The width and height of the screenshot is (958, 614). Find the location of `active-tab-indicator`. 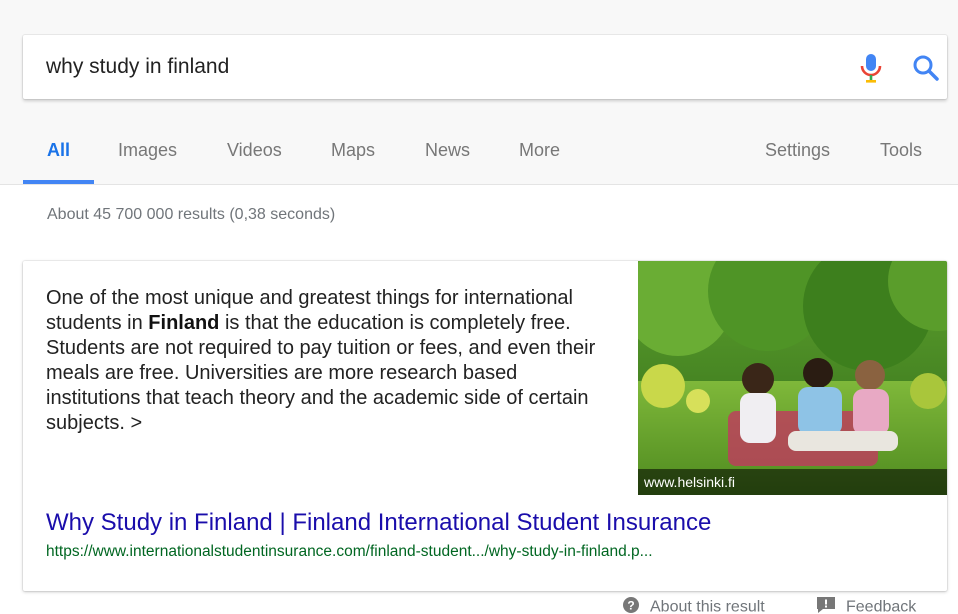

active-tab-indicator is located at coordinates (58, 182).